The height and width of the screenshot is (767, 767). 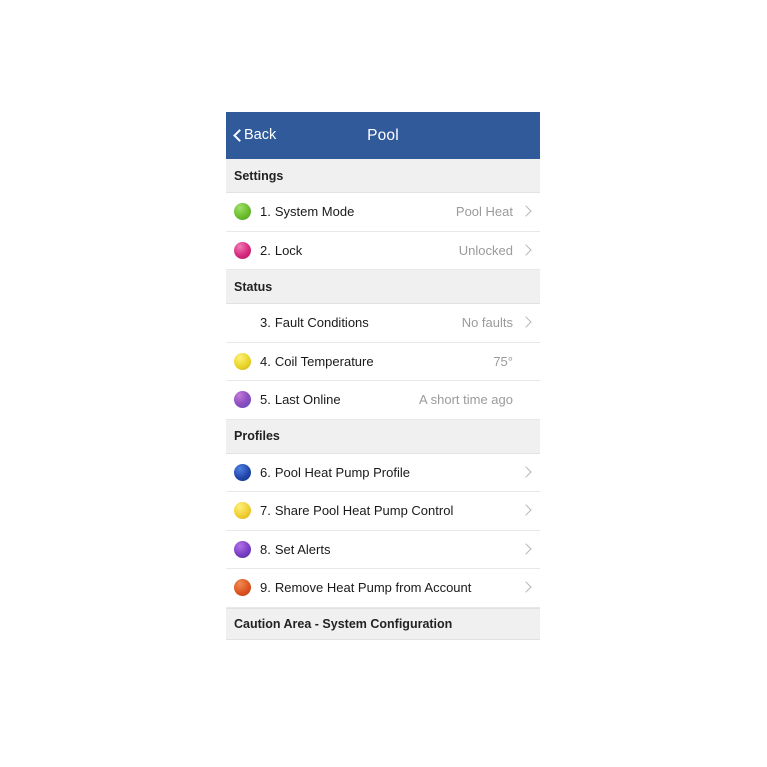 I want to click on list-item-remove-heat-pump-from-account: 9. Remove Heat Pump from Account, so click(x=383, y=588).